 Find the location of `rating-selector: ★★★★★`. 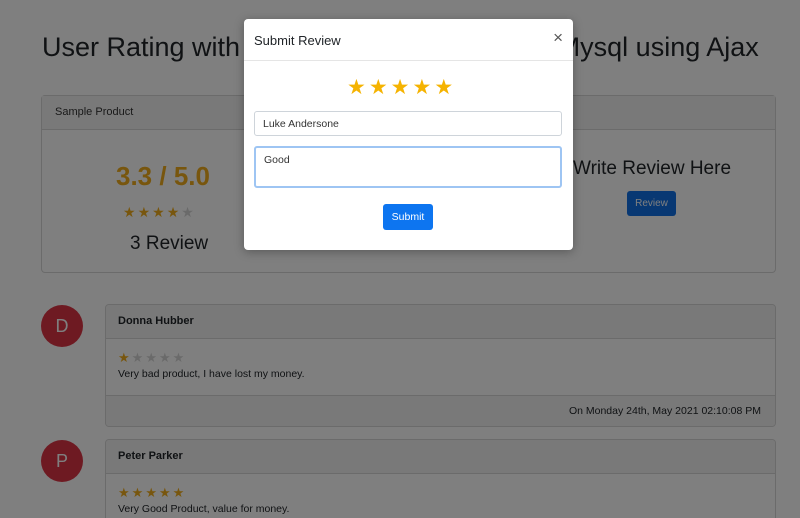

rating-selector: ★★★★★ is located at coordinates (401, 87).